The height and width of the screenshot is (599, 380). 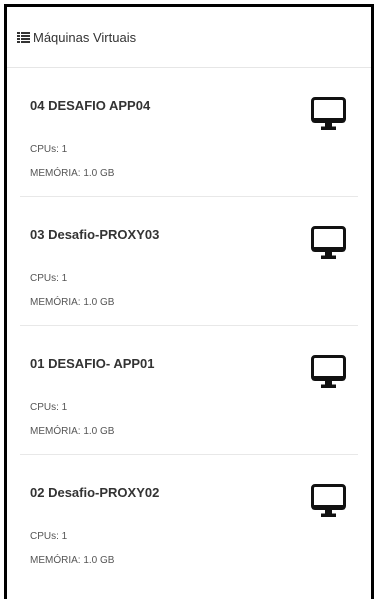 What do you see at coordinates (92, 363) in the screenshot?
I see `vm-name: 01 DESAFIO- APP01` at bounding box center [92, 363].